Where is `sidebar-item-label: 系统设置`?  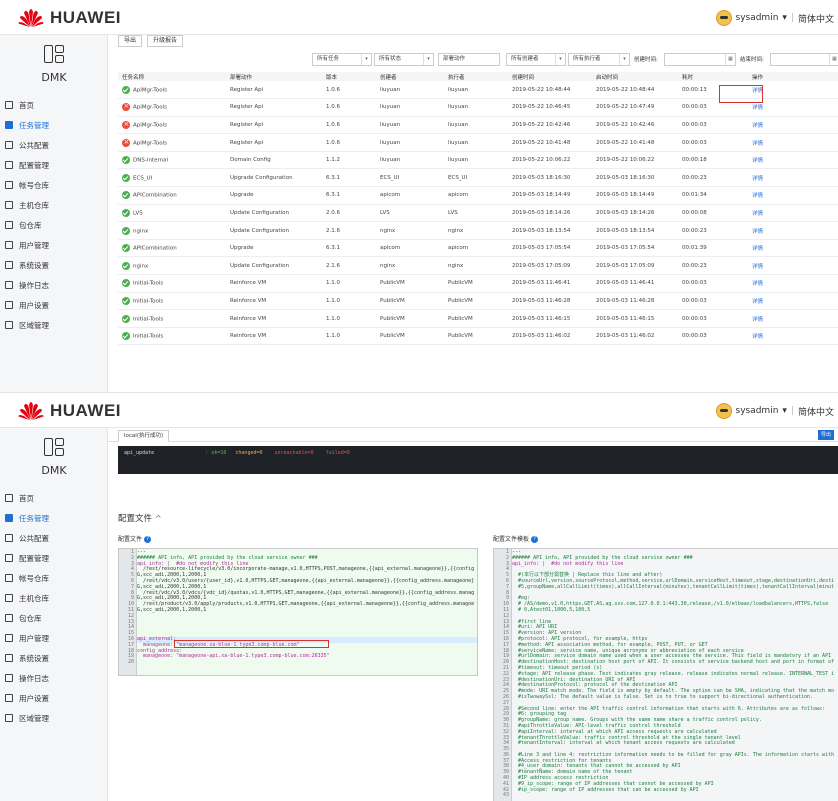 sidebar-item-label: 系统设置 is located at coordinates (34, 265).